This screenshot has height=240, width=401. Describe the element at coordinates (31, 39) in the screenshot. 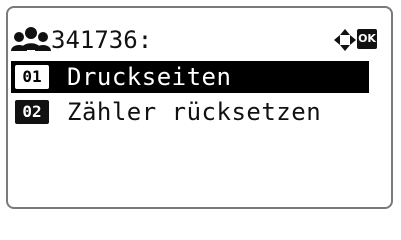

I see `users-icon` at that location.